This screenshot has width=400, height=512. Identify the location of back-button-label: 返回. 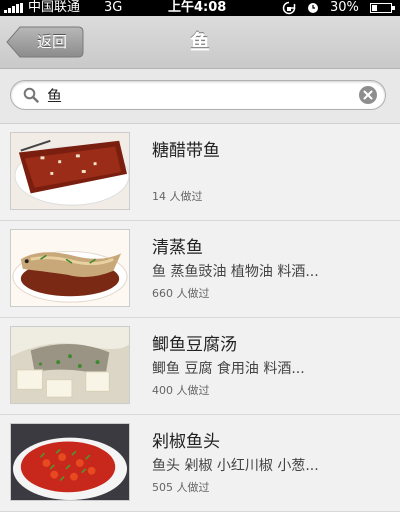
(51, 42).